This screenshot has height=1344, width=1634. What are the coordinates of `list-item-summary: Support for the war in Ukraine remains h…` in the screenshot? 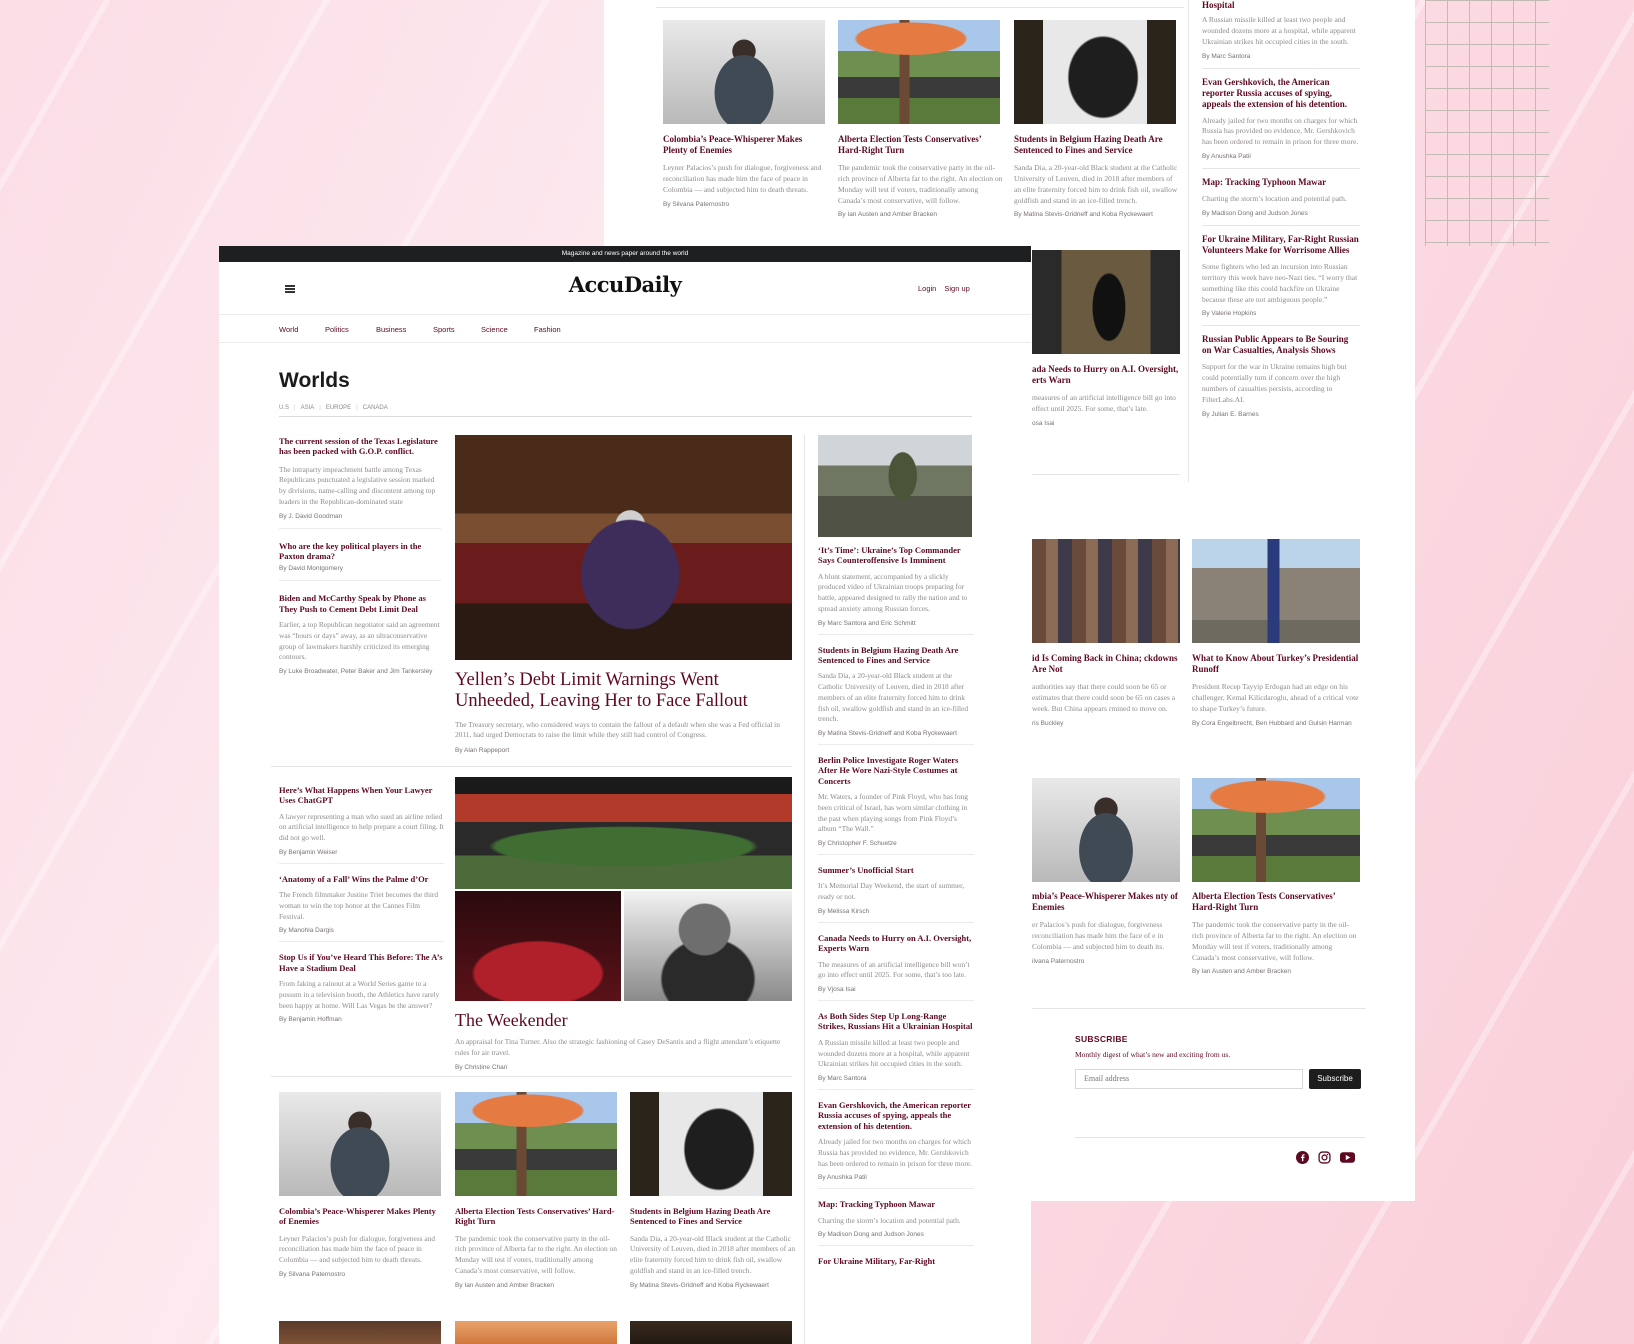 It's located at (1274, 383).